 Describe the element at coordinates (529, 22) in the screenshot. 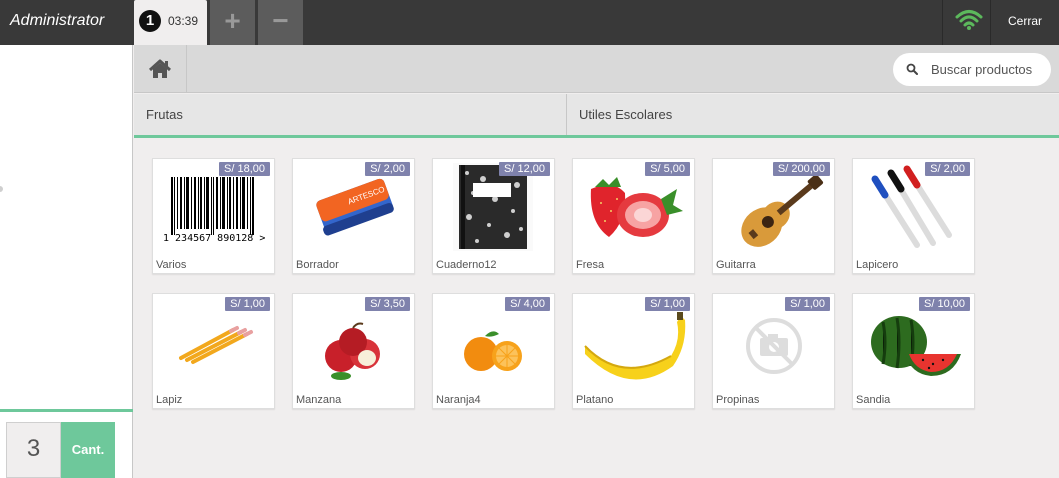

I see `top-bar: Administrator 1 03:39 + − Cerrar` at that location.